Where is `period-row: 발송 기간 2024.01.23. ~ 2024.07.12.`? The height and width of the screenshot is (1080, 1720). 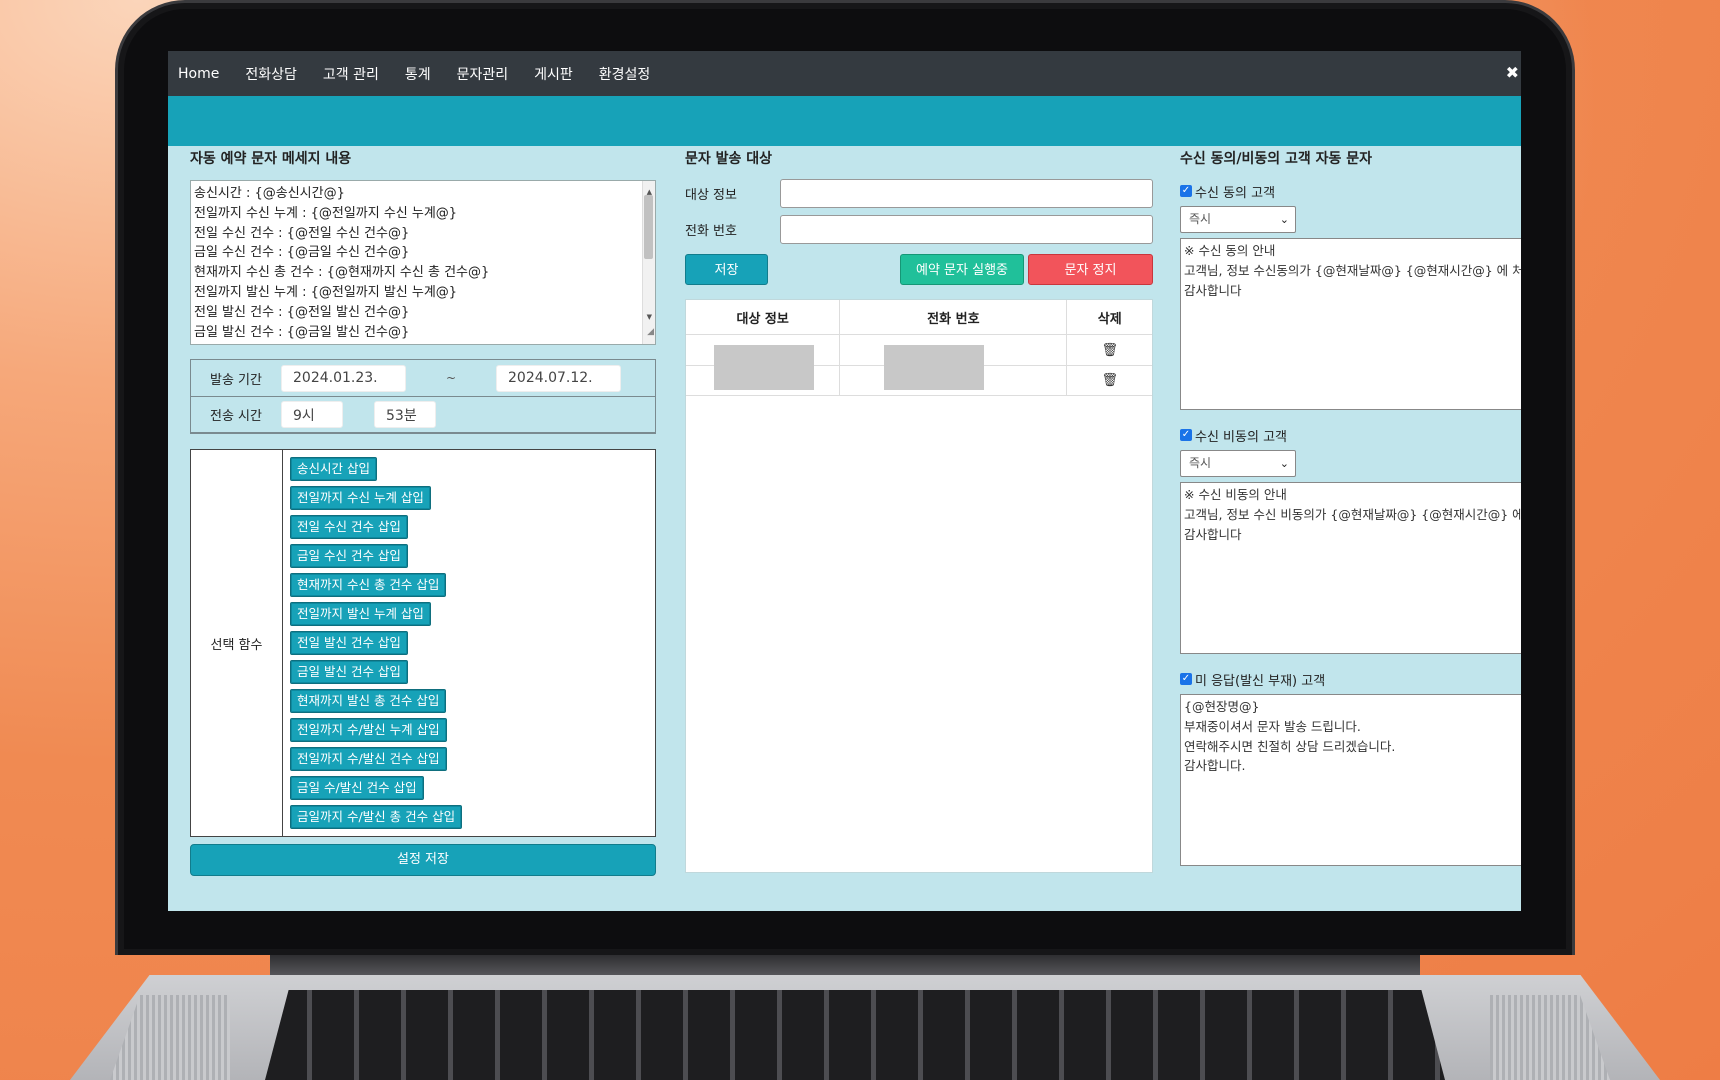 period-row: 발송 기간 2024.01.23. ~ 2024.07.12. is located at coordinates (423, 378).